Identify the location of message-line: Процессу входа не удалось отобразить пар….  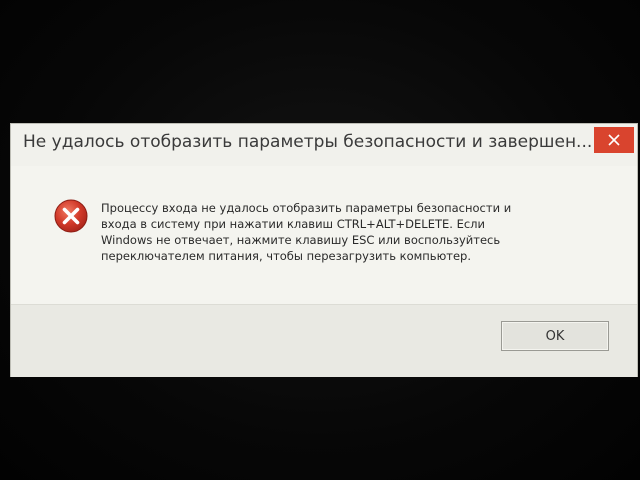
(306, 208).